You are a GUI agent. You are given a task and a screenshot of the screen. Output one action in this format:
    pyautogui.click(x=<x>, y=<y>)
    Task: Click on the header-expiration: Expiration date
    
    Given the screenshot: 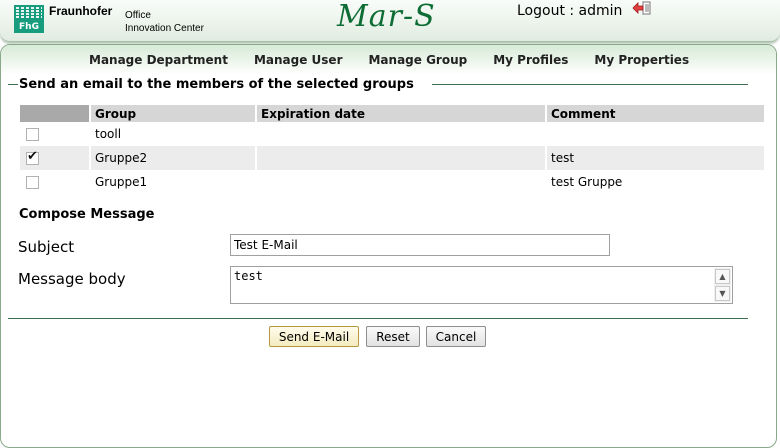 What is the action you would take?
    pyautogui.click(x=401, y=113)
    